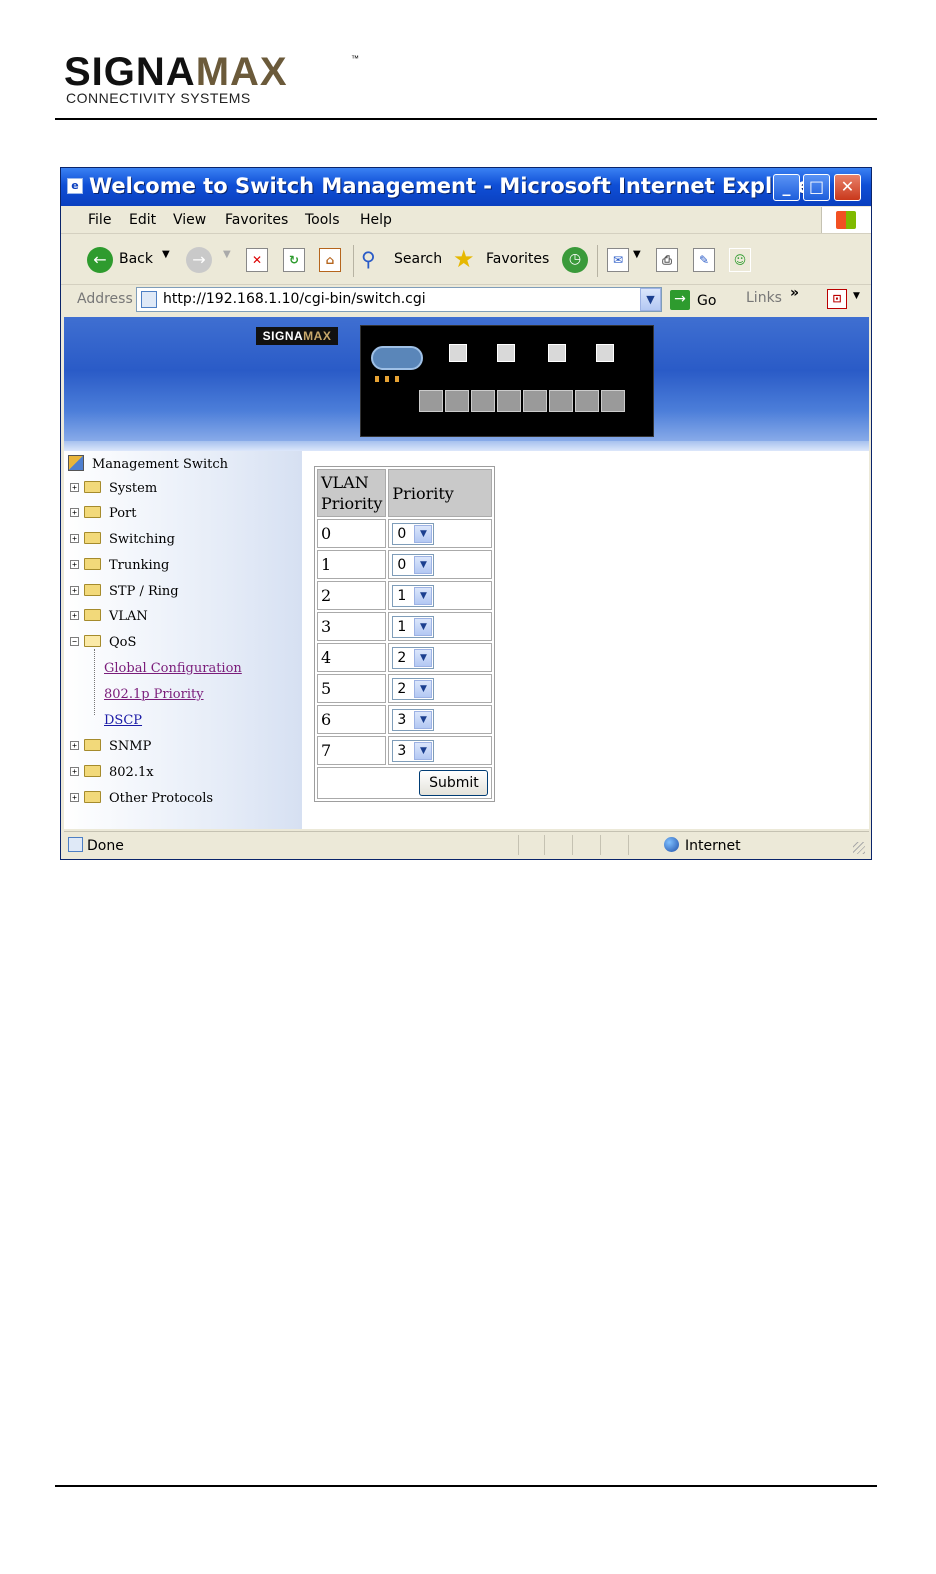 This screenshot has width=936, height=1574. What do you see at coordinates (154, 694) in the screenshot?
I see `tree-link-802-1p-priority: 802.1p Priority` at bounding box center [154, 694].